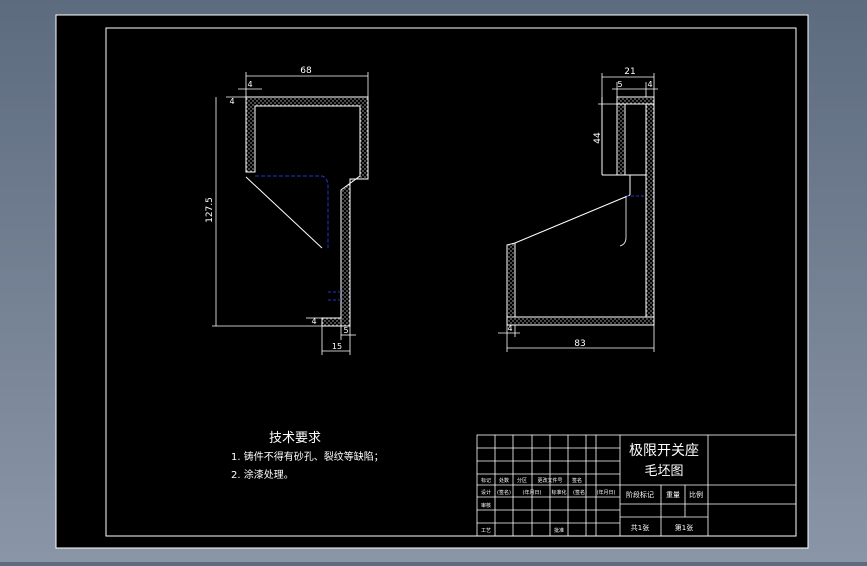 The height and width of the screenshot is (566, 867). I want to click on dim-text: 127.5, so click(210, 210).